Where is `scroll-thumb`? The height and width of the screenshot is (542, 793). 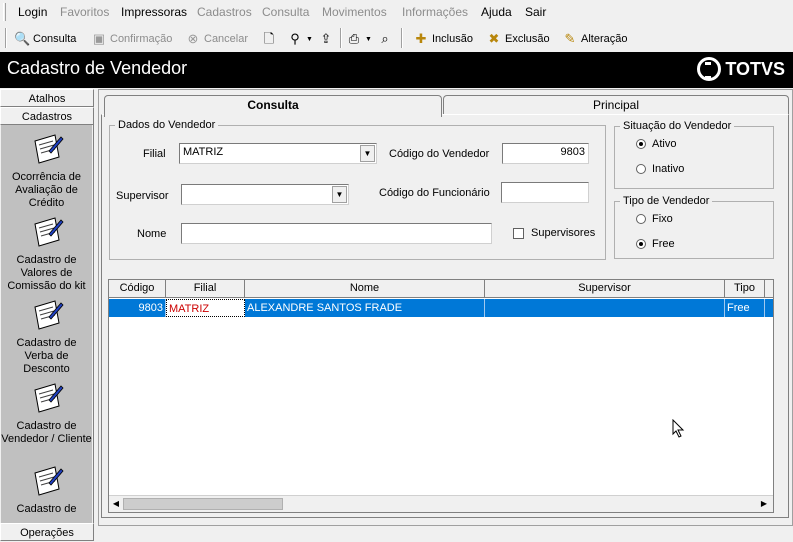
scroll-thumb is located at coordinates (203, 504).